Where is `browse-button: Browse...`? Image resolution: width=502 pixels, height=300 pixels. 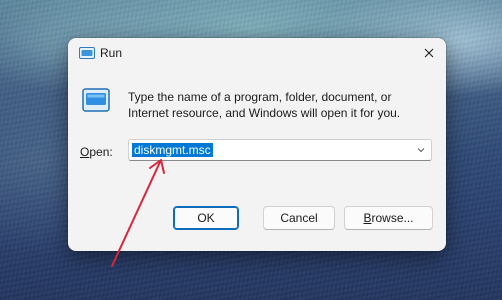 browse-button: Browse... is located at coordinates (388, 218).